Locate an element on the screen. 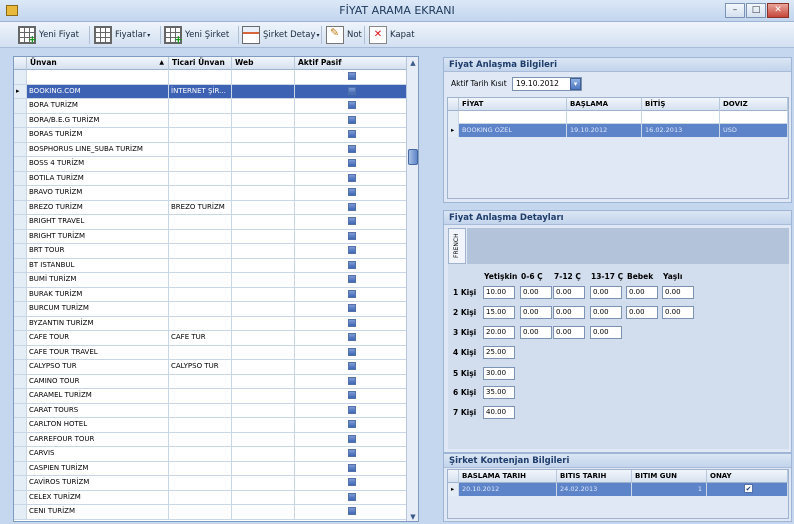 The height and width of the screenshot is (524, 794). price-input: 35.00 is located at coordinates (499, 392).